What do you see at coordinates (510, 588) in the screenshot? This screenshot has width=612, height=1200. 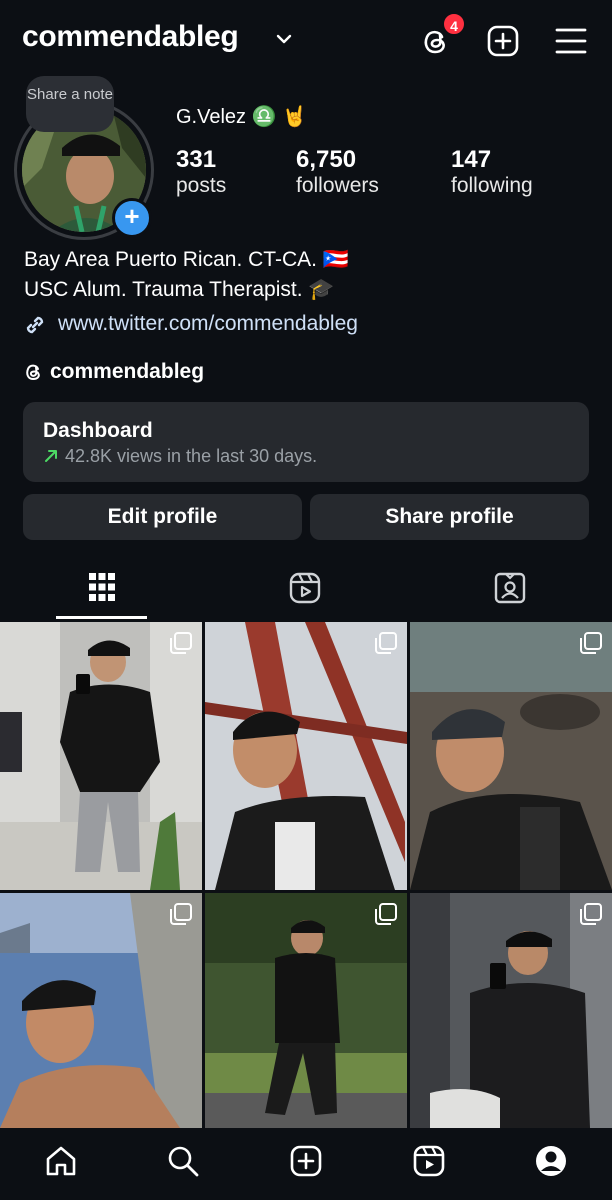 I see `tagged-tab-icon` at bounding box center [510, 588].